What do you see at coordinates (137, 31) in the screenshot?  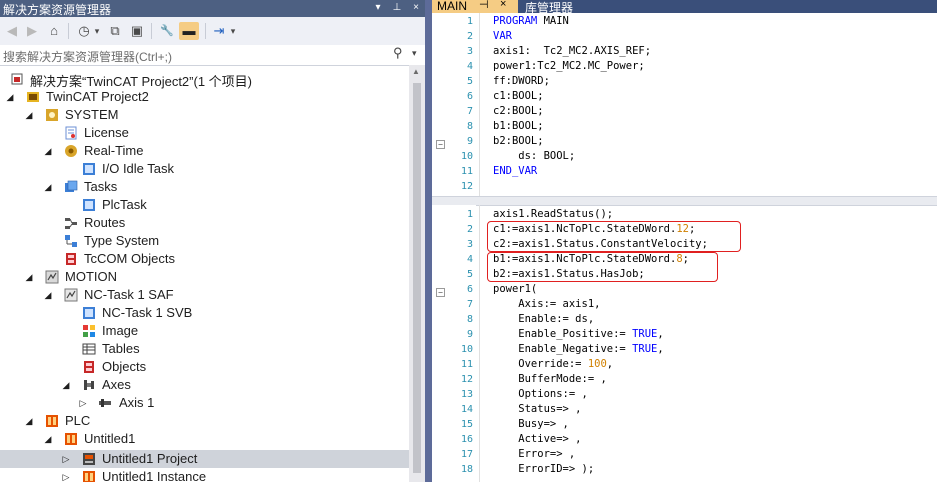 I see `properties-icon: ▣` at bounding box center [137, 31].